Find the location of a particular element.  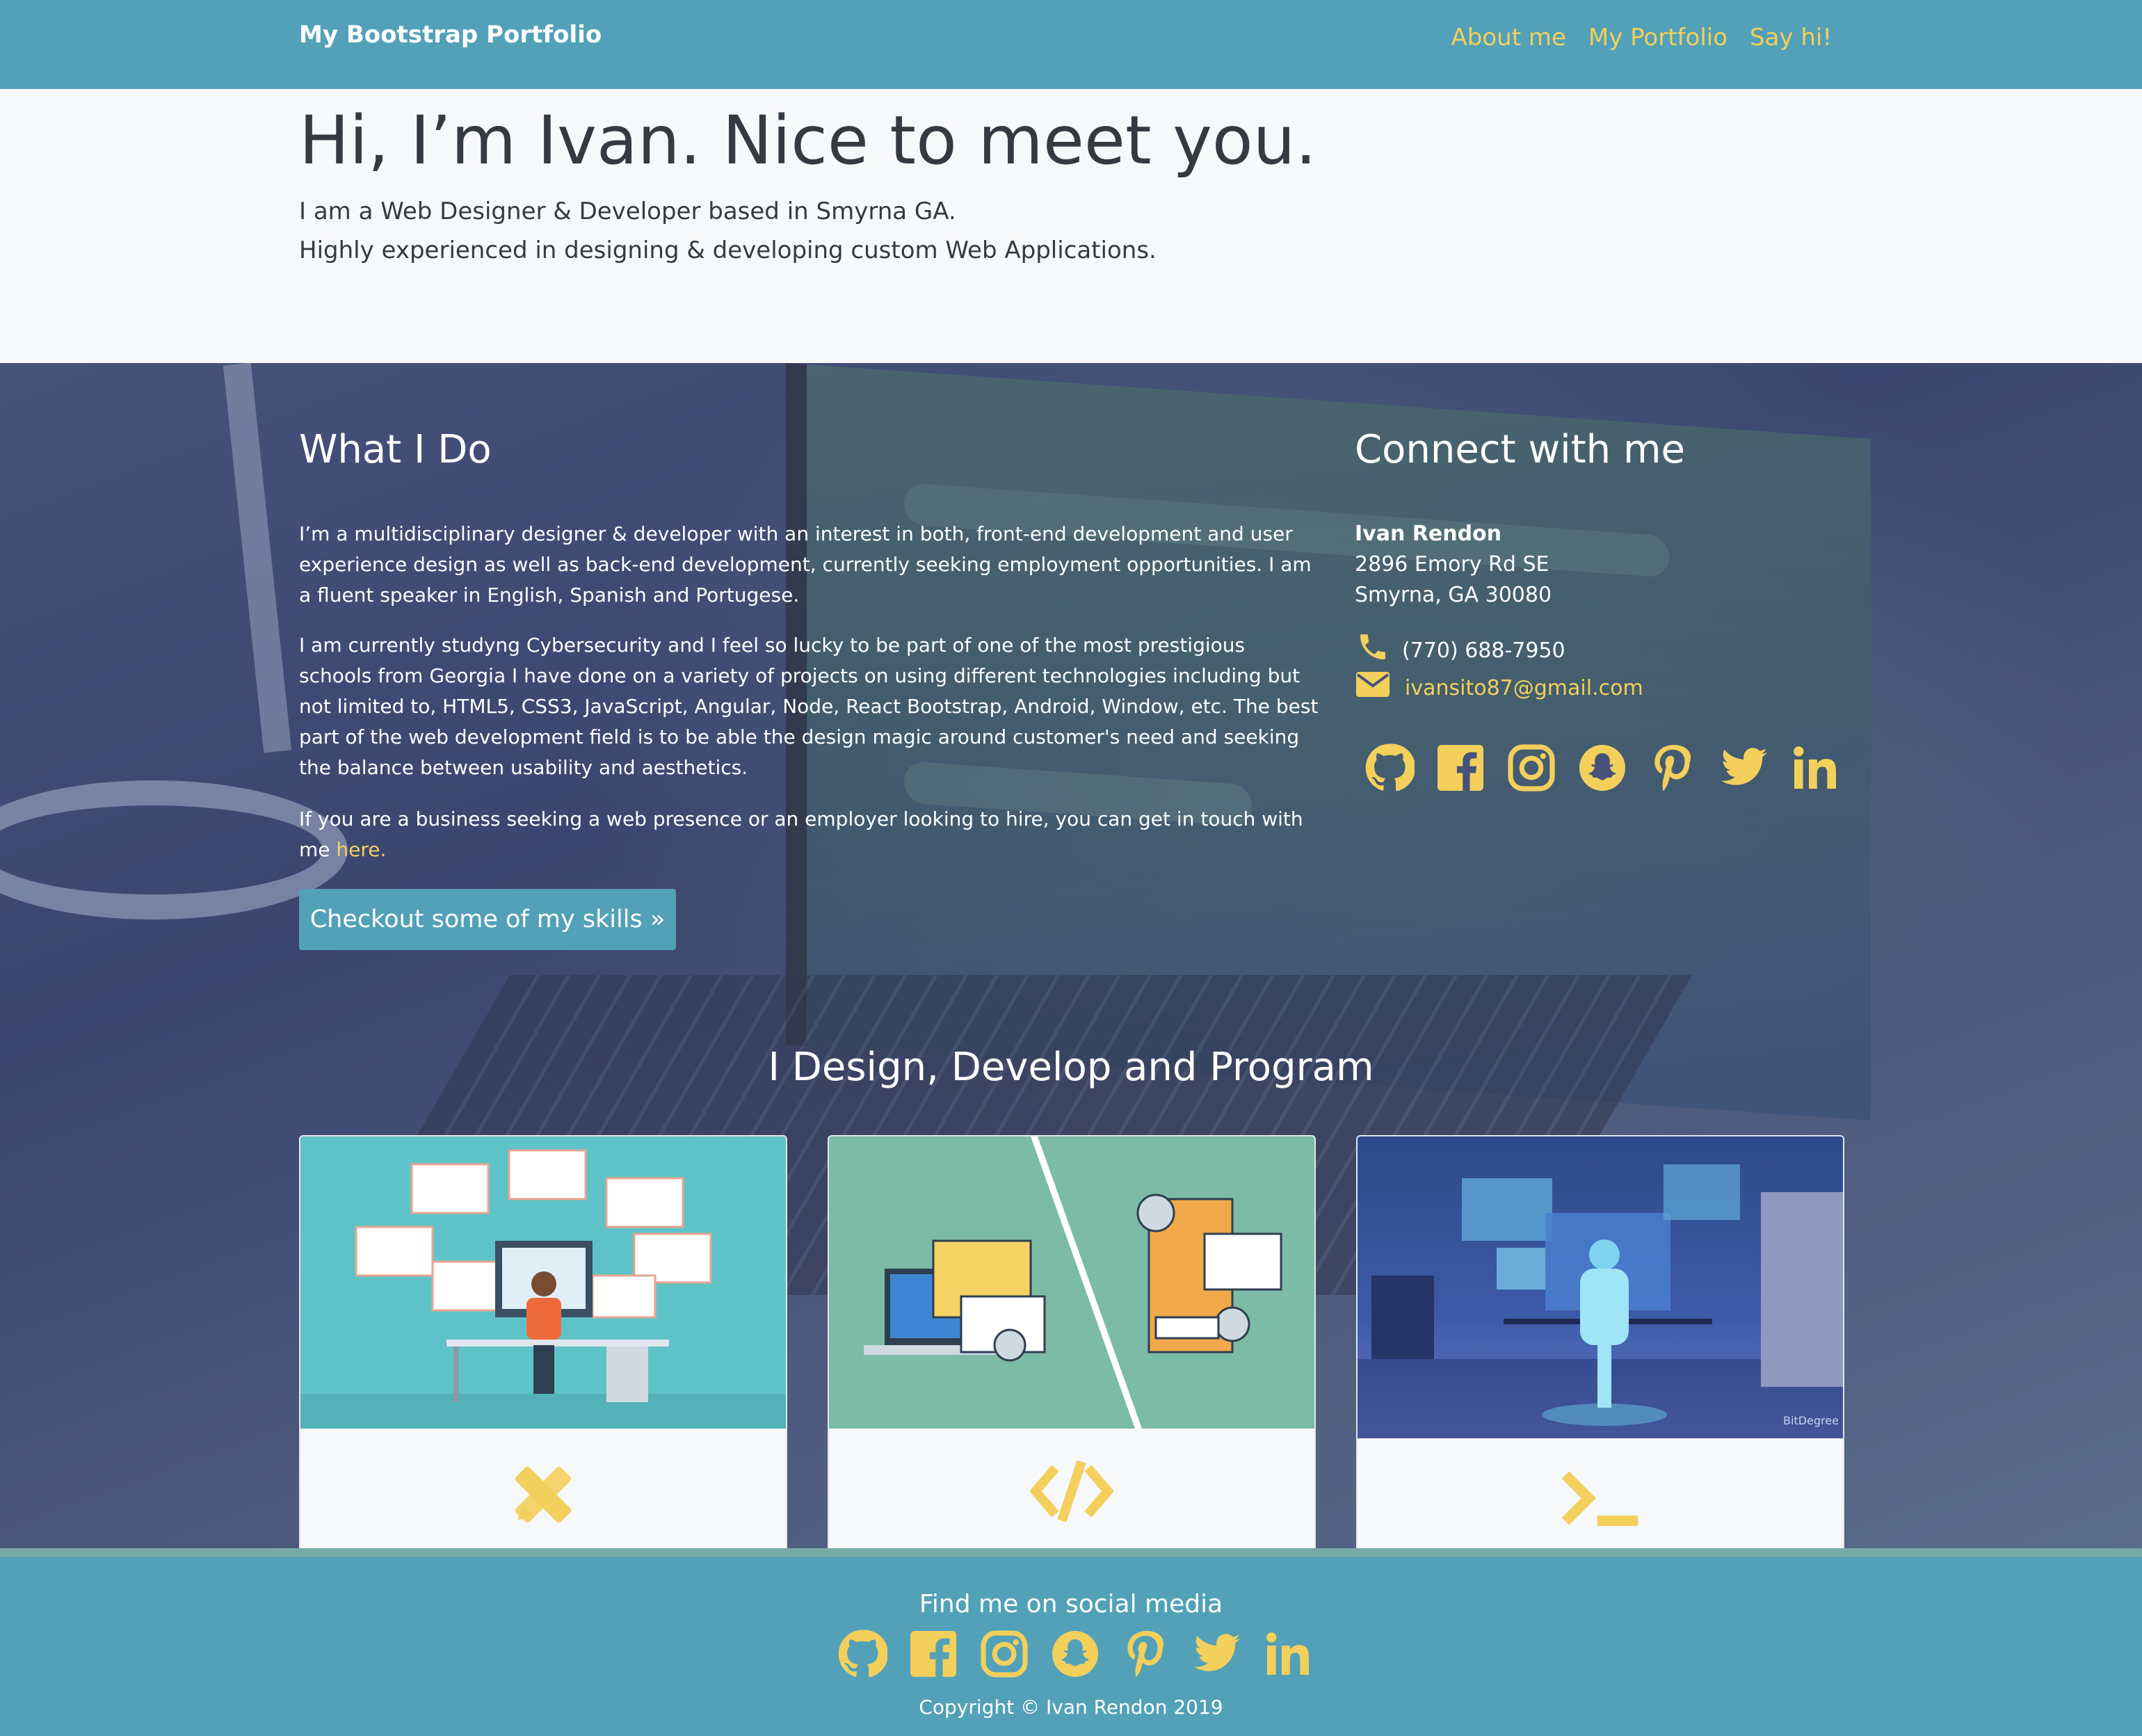

connect-title: Connect with me is located at coordinates (1520, 449).